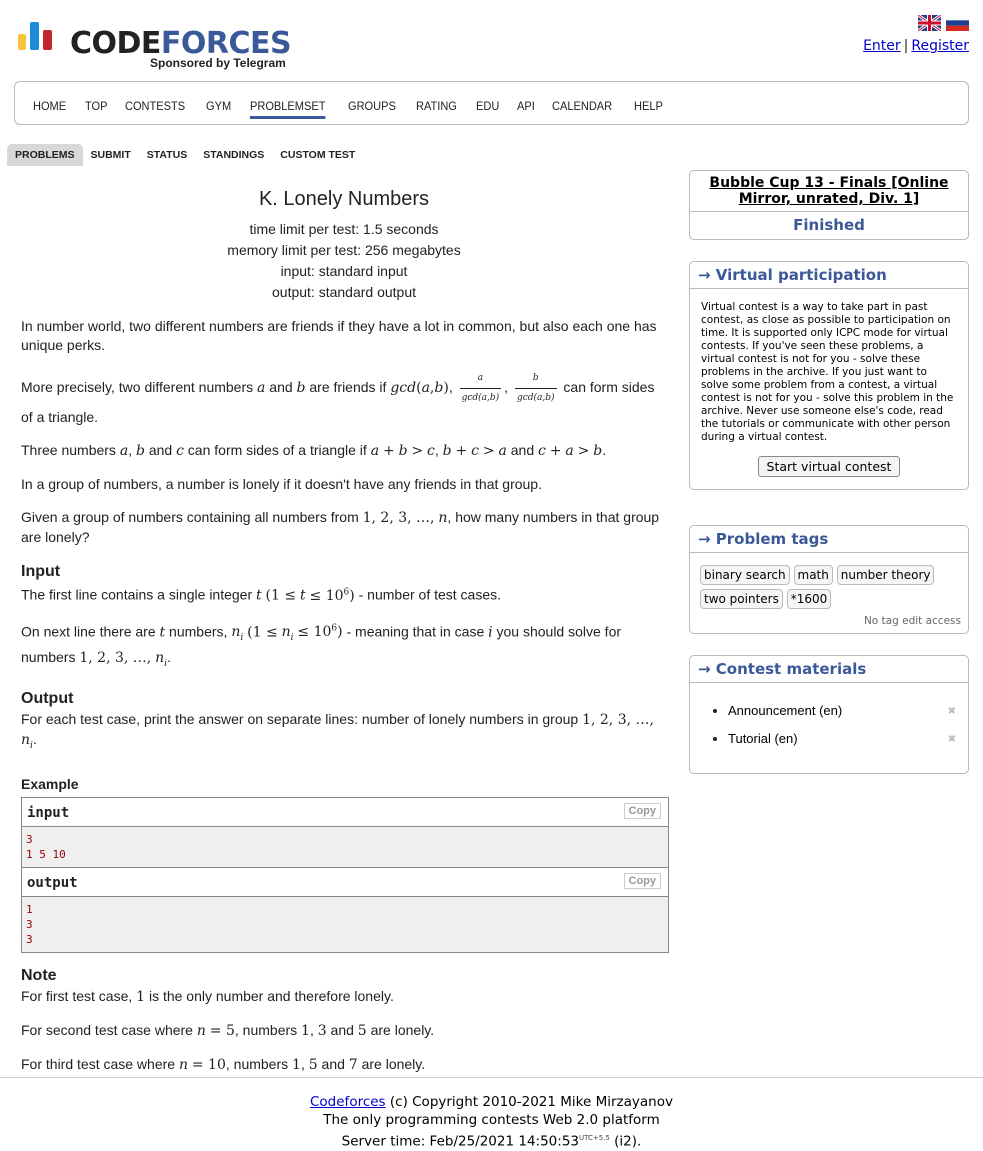  I want to click on auth-links: Enter | Register, so click(916, 46).